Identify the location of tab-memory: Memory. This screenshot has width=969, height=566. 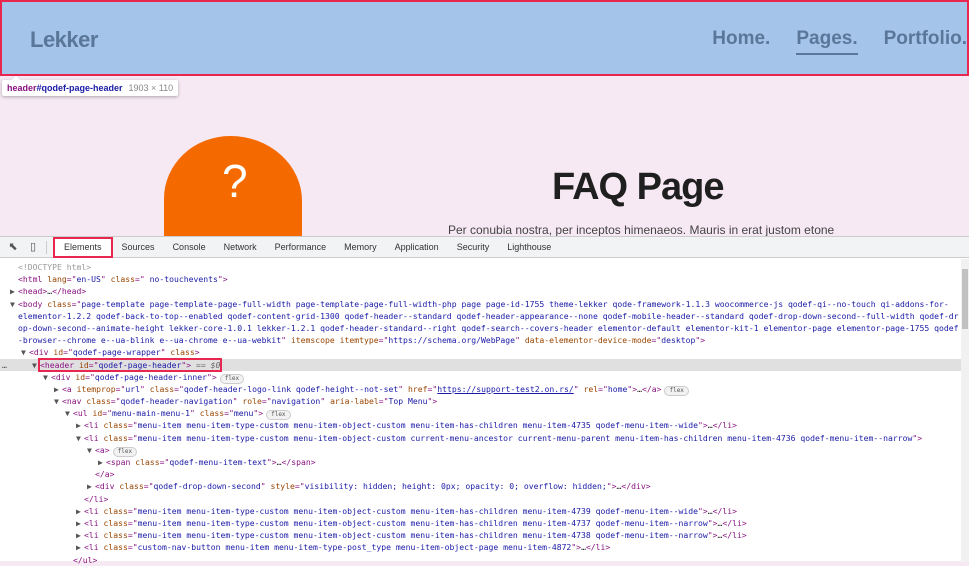
(360, 247).